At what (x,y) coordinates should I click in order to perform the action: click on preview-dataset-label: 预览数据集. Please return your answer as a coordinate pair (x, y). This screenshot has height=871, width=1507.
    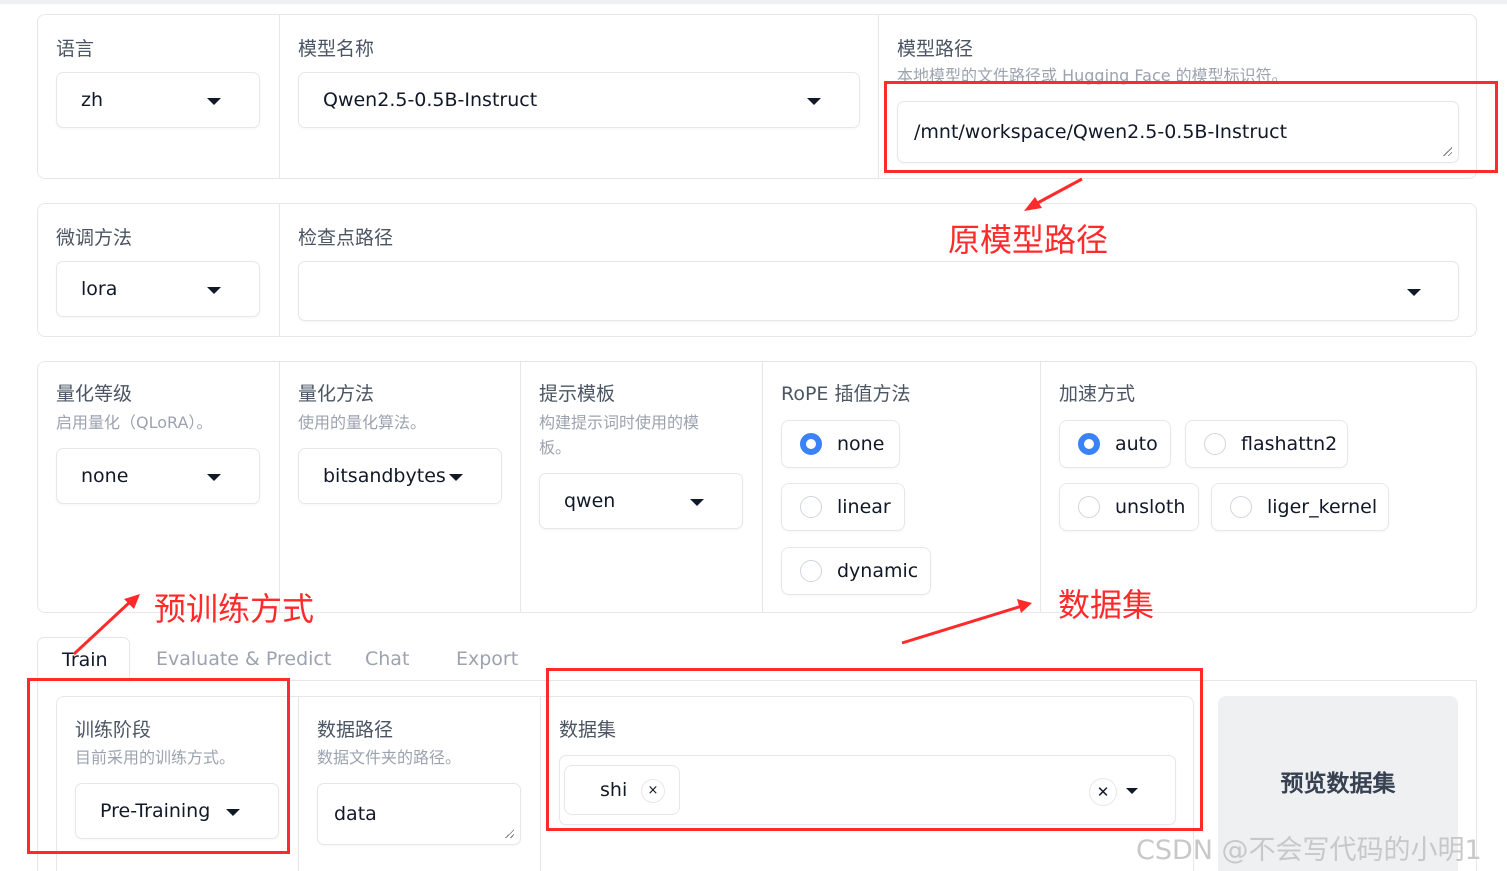
    Looking at the image, I should click on (1338, 784).